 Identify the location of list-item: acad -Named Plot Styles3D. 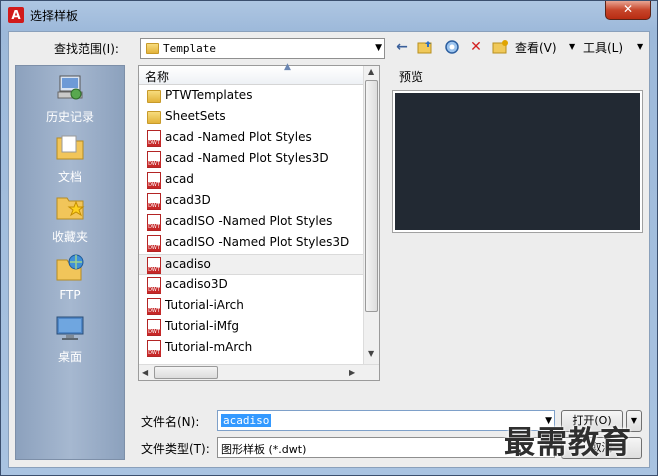
(251, 159).